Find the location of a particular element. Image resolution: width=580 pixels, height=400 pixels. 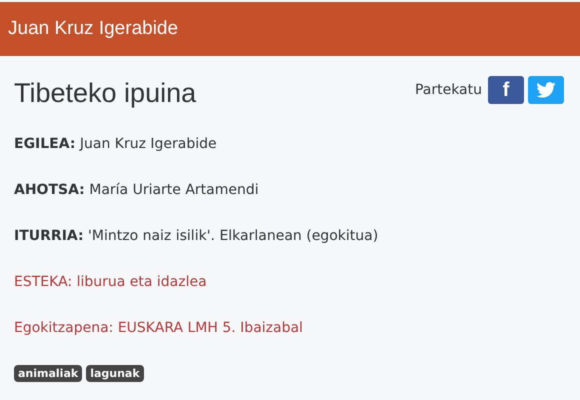

tag-chip: animaliak is located at coordinates (48, 373).